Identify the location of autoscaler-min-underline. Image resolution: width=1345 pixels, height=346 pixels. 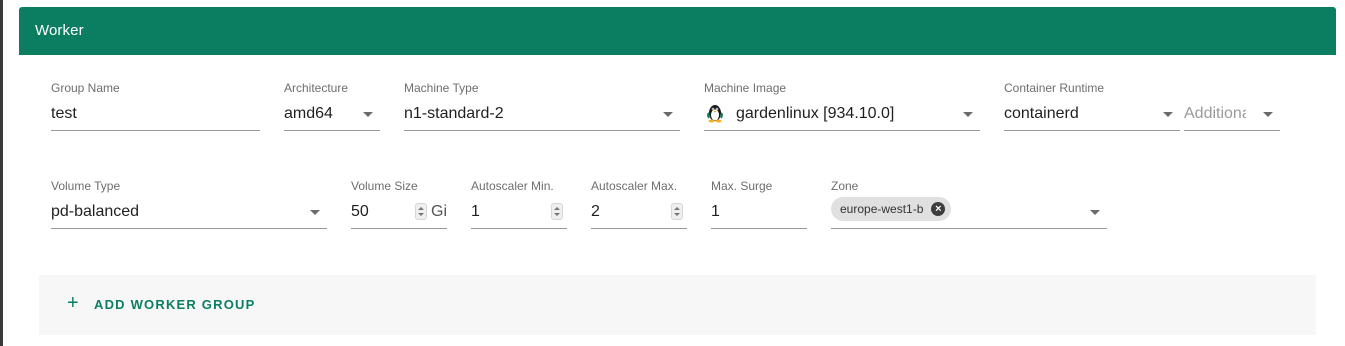
(519, 228).